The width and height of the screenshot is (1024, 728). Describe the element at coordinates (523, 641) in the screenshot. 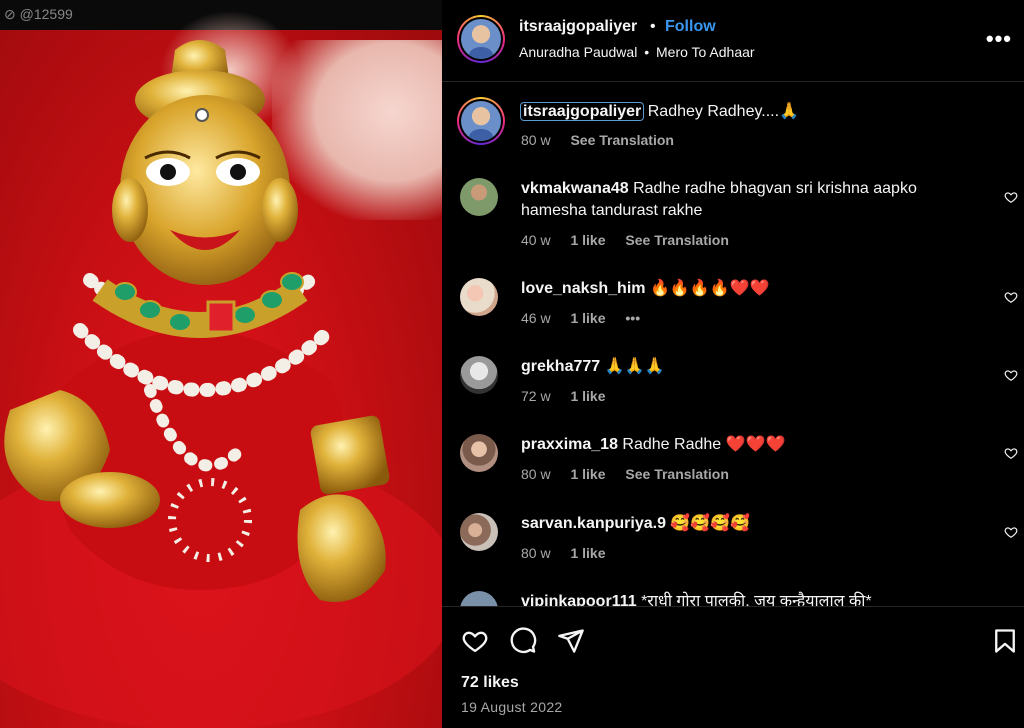

I see `comment-icon` at that location.